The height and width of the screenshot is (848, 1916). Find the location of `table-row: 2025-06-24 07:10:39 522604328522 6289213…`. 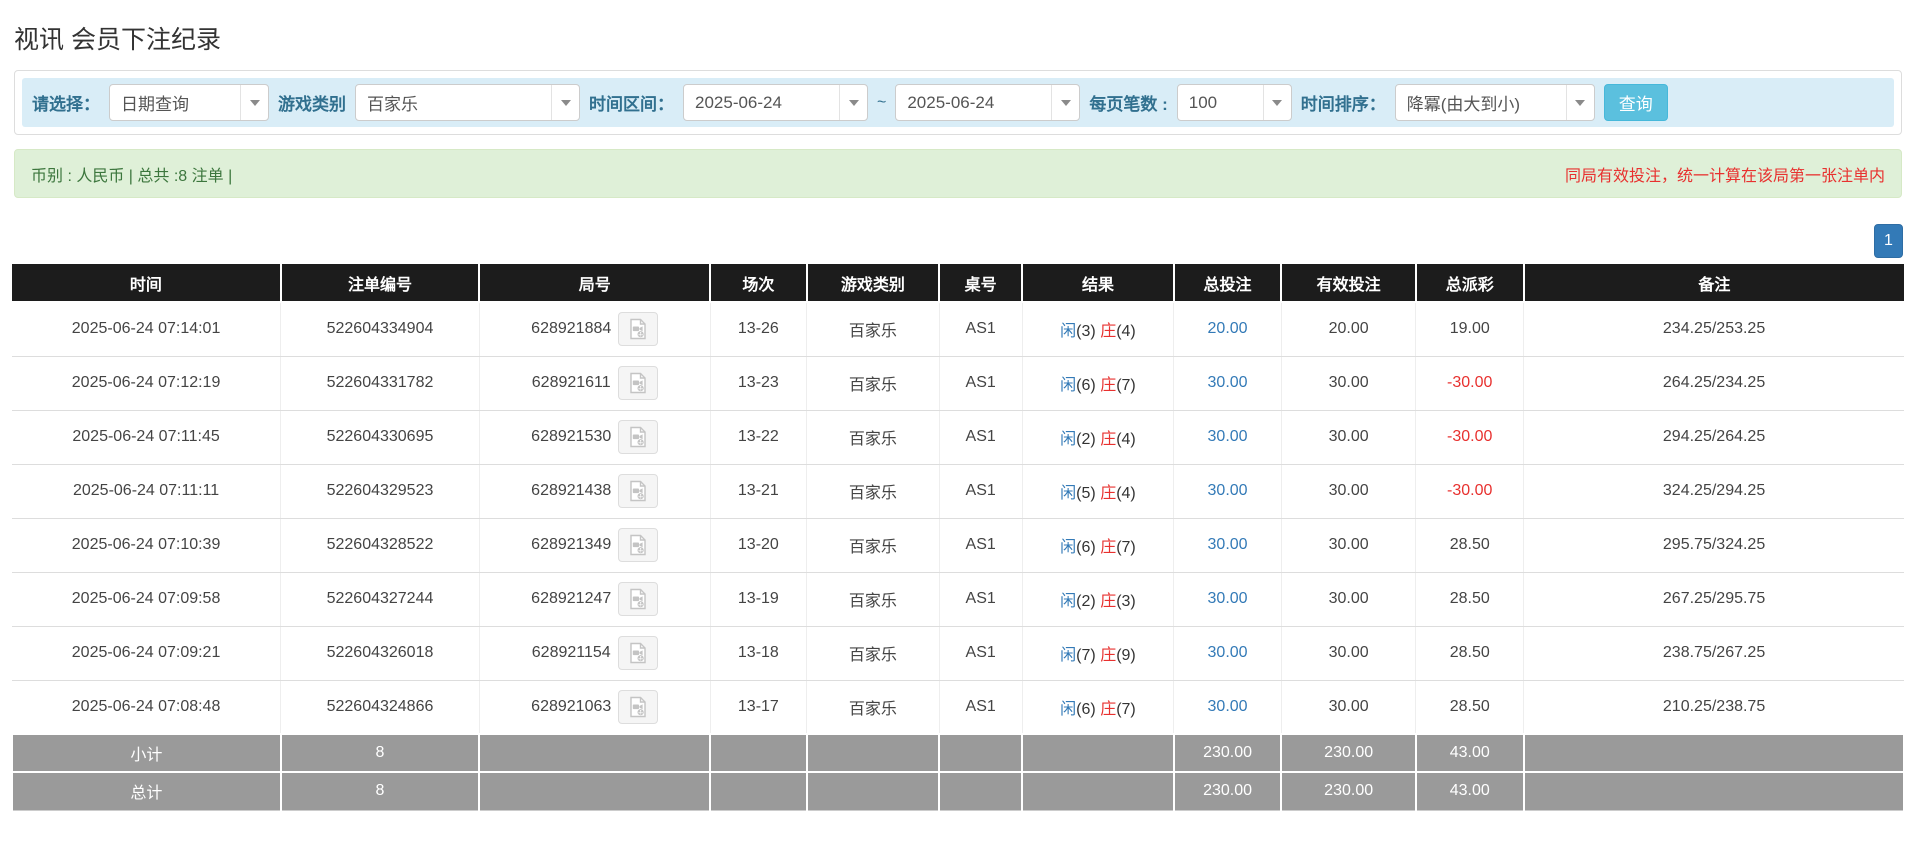

table-row: 2025-06-24 07:10:39 522604328522 6289213… is located at coordinates (958, 545).